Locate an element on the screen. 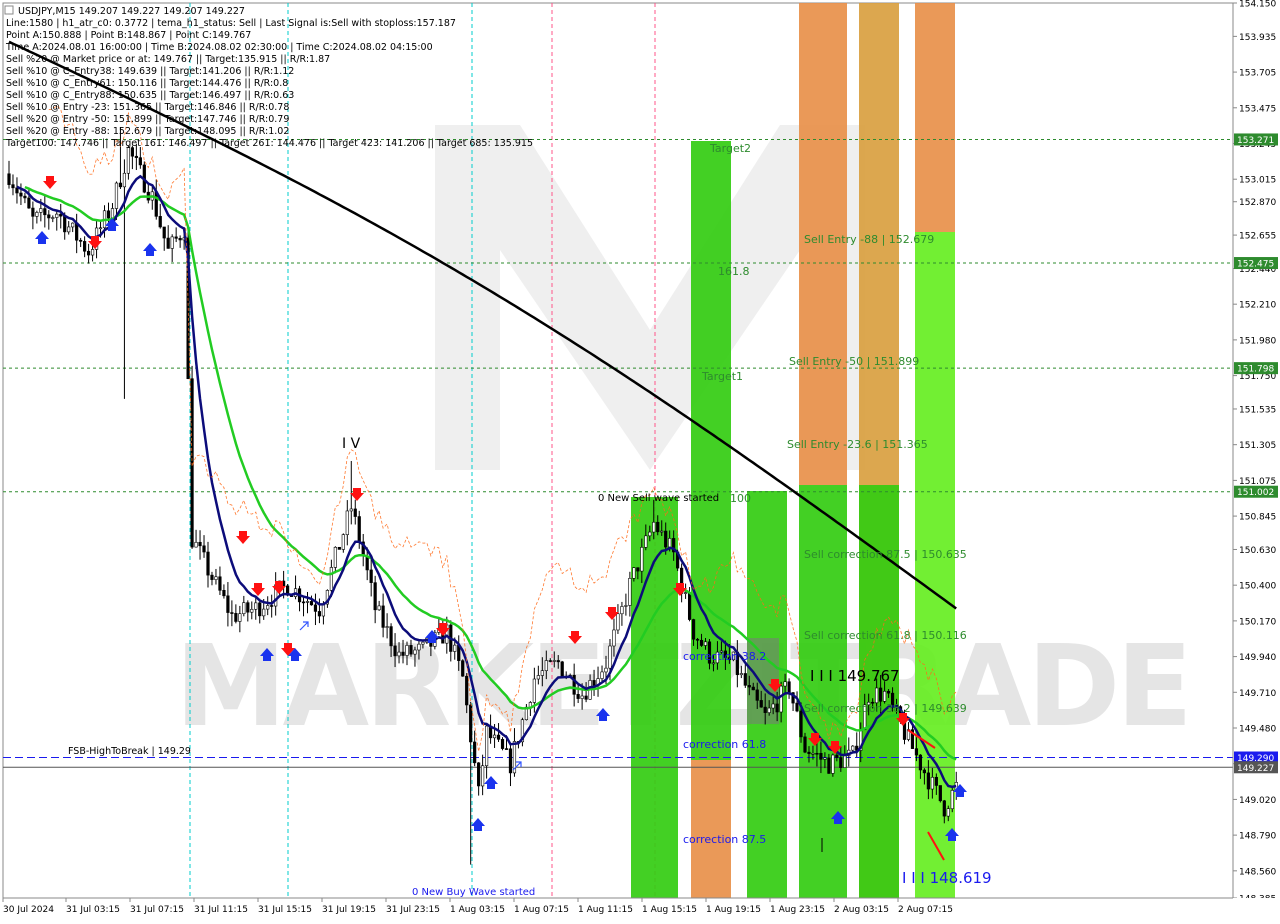 Image resolution: width=1280 pixels, height=924 pixels. time-tick-label: 1 Aug 23:15 is located at coordinates (797, 910).